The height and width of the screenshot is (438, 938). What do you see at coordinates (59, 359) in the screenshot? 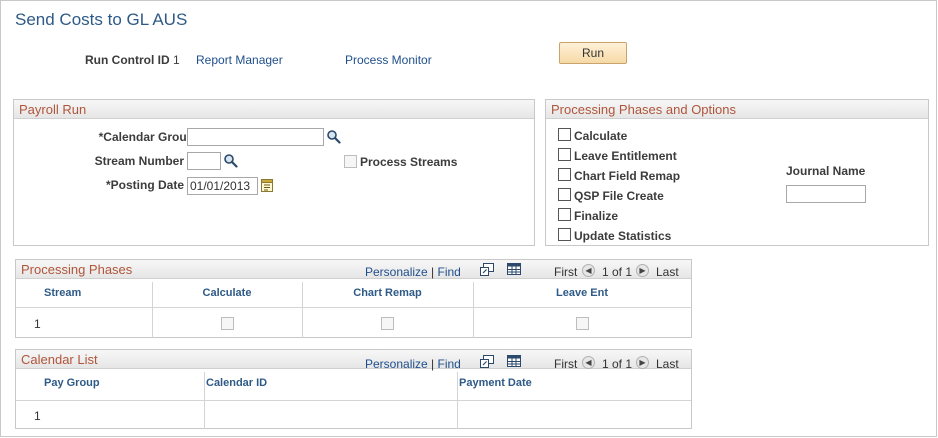
I see `calendar-list-title: Calendar List` at bounding box center [59, 359].